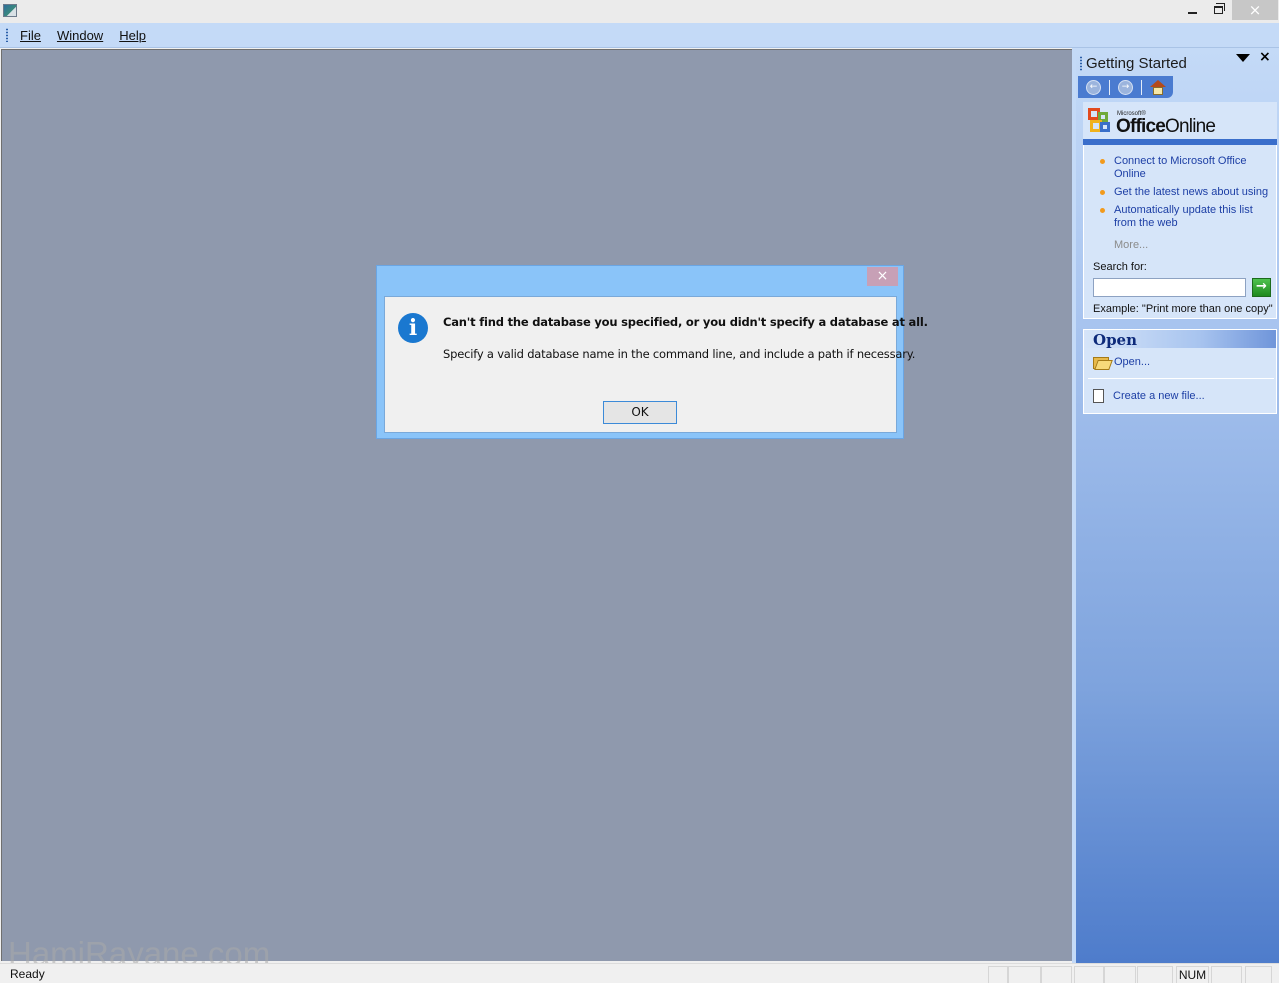 This screenshot has width=1279, height=983. What do you see at coordinates (1100, 121) in the screenshot?
I see `office-logo-icon` at bounding box center [1100, 121].